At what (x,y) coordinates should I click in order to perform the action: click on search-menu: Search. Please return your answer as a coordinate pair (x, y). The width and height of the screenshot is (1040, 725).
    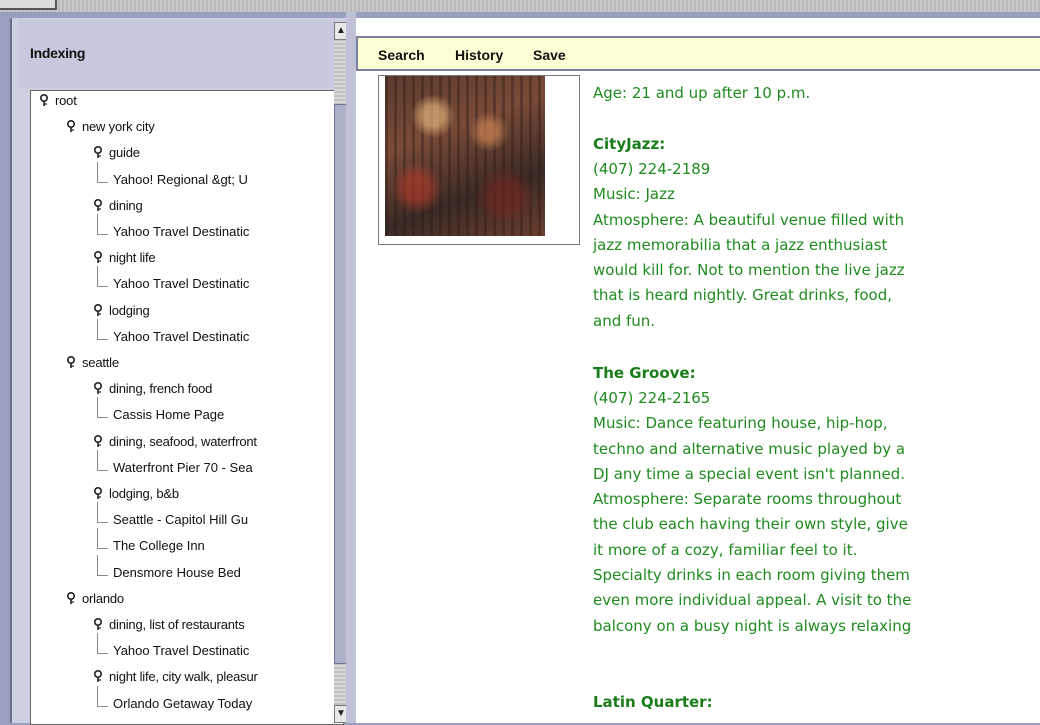
    Looking at the image, I should click on (401, 55).